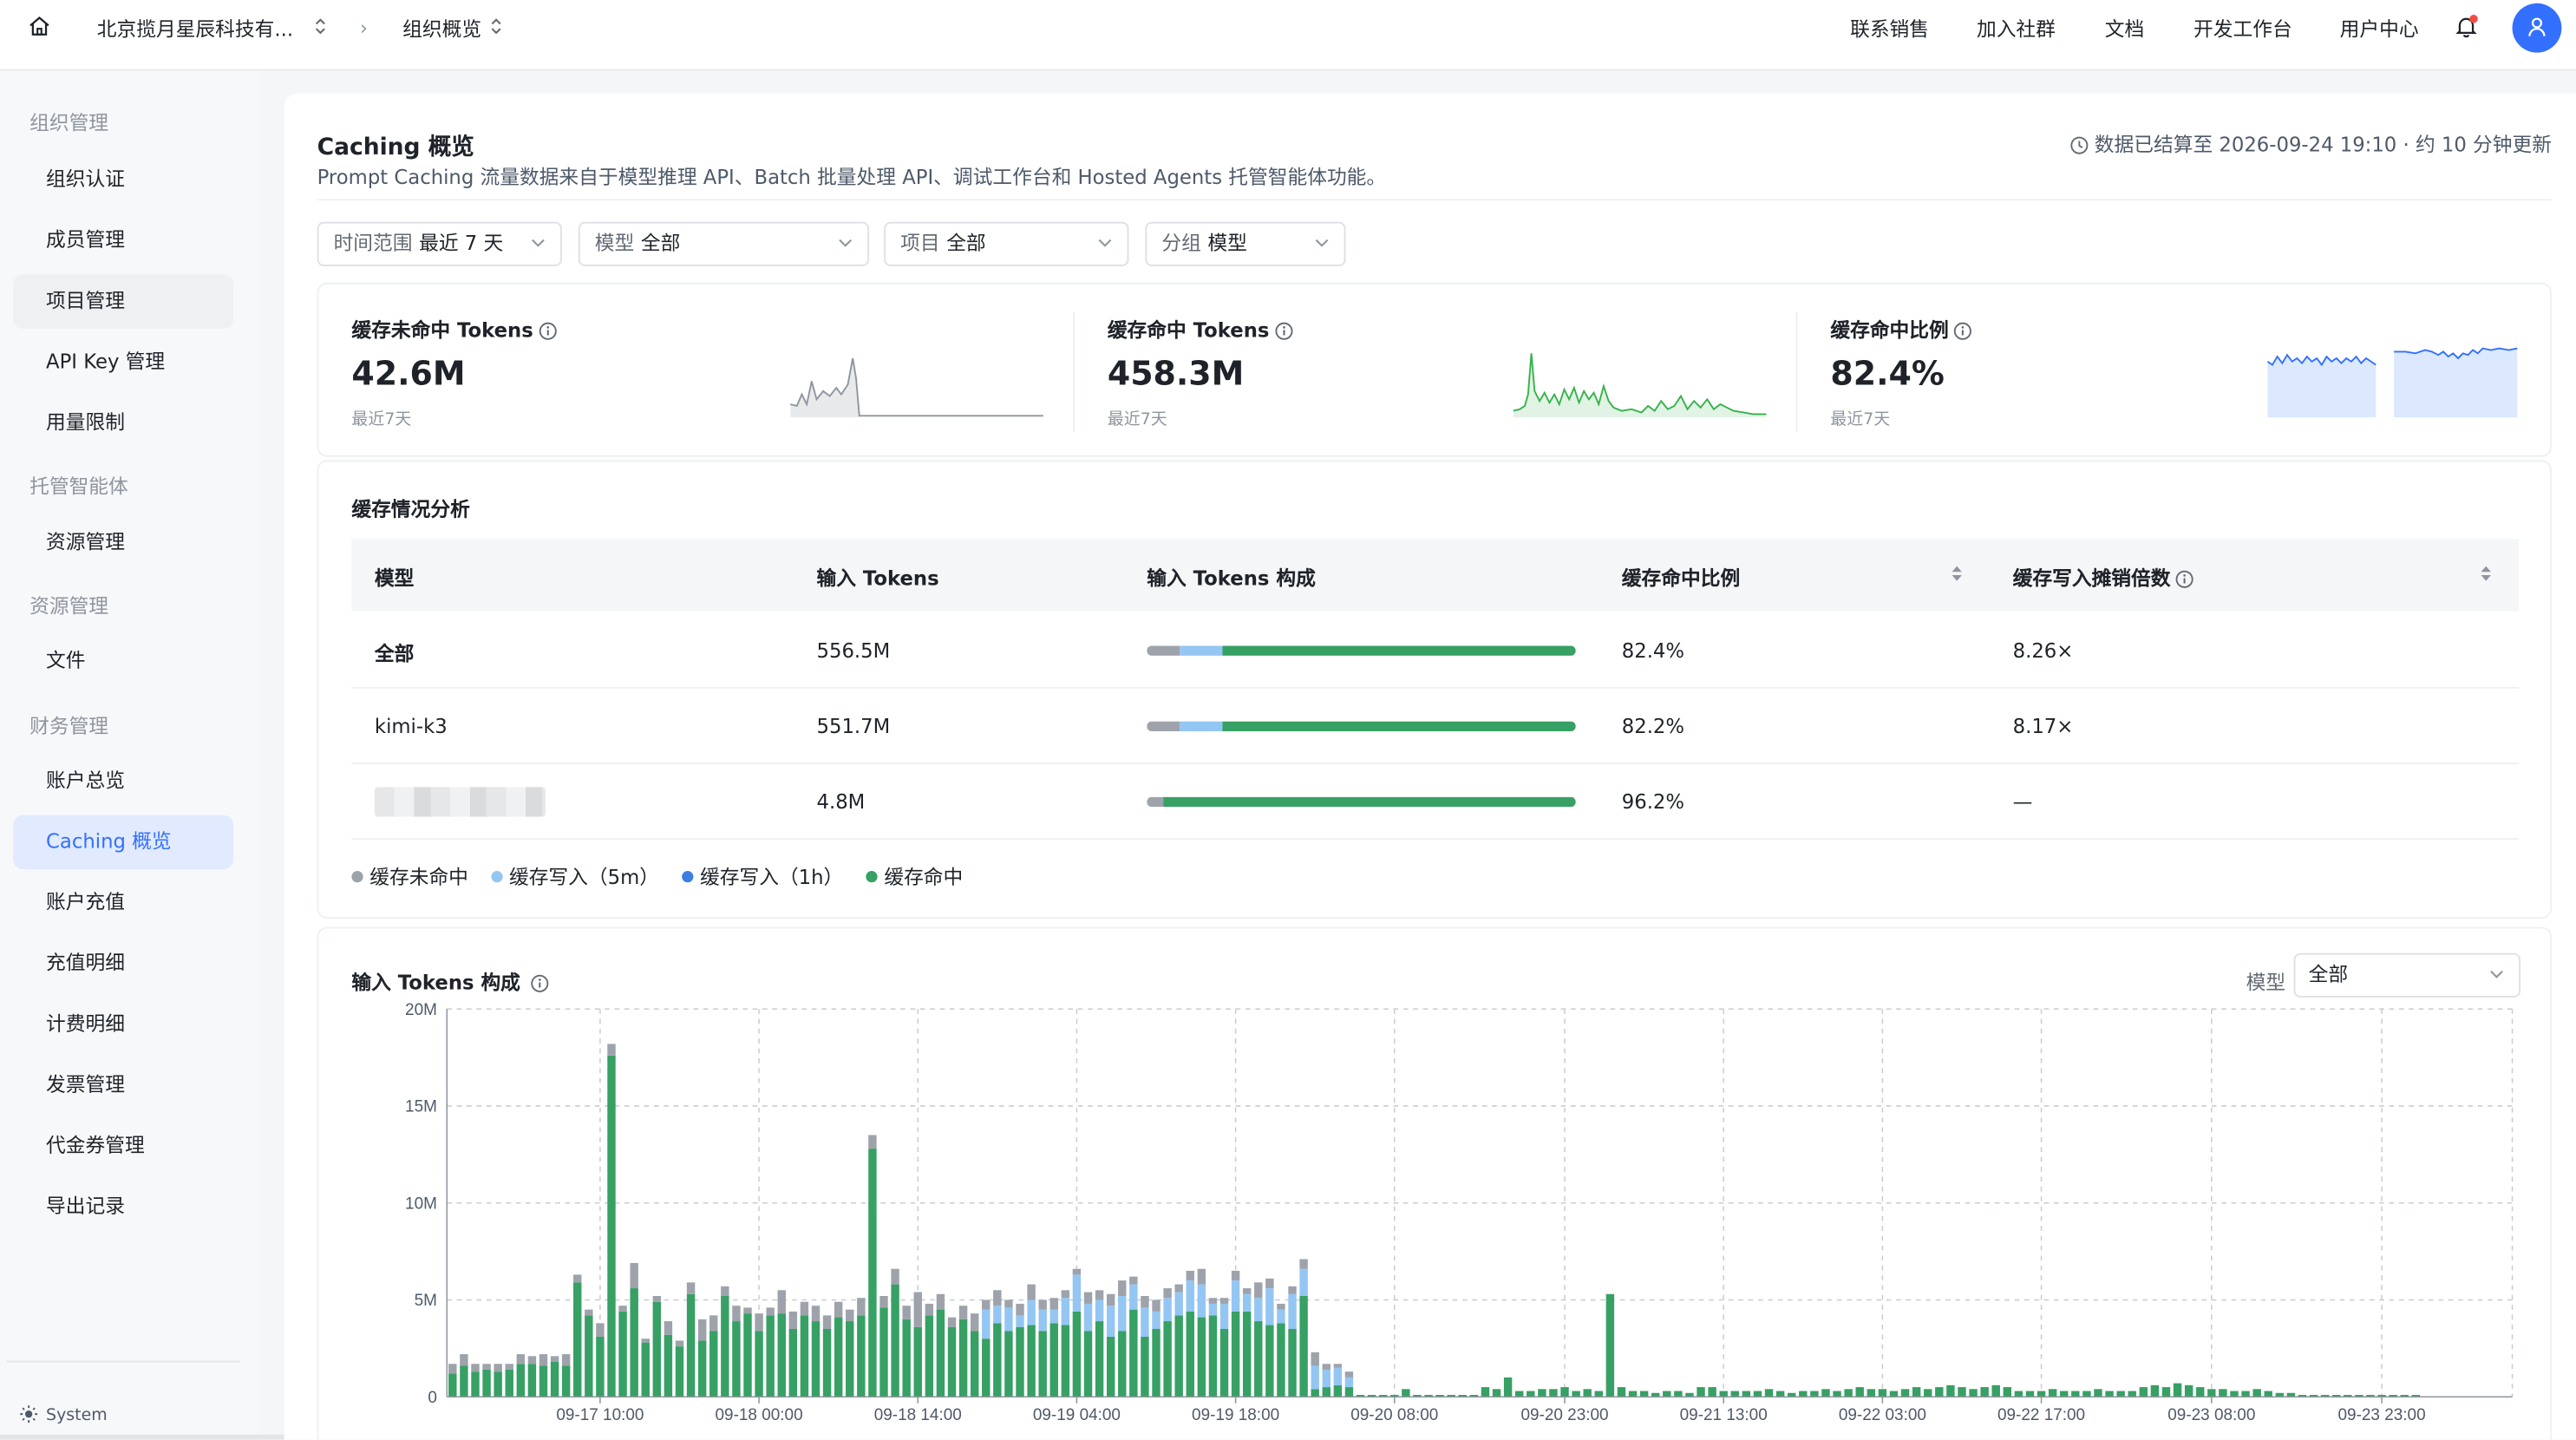 Image resolution: width=2576 pixels, height=1440 pixels. I want to click on sidebar-item-exports: 导出记录, so click(123, 1207).